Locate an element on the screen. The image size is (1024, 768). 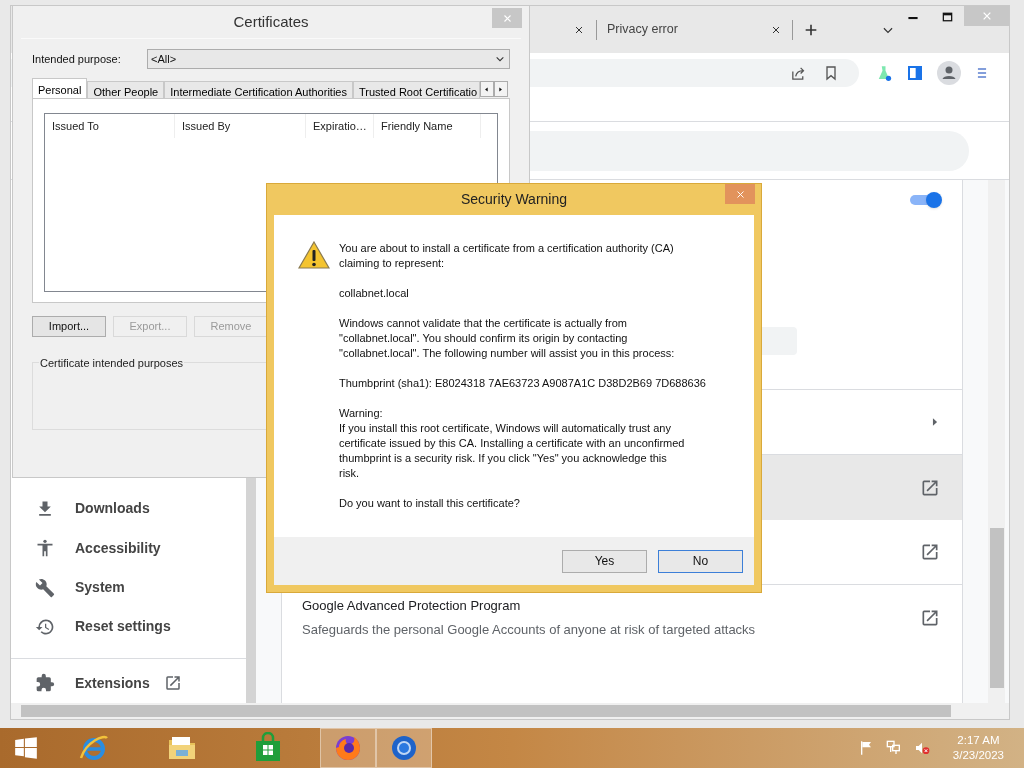
dialog-text: "collabnet.local". You should confirm its origin by contacting is located at coordinates (484, 338).